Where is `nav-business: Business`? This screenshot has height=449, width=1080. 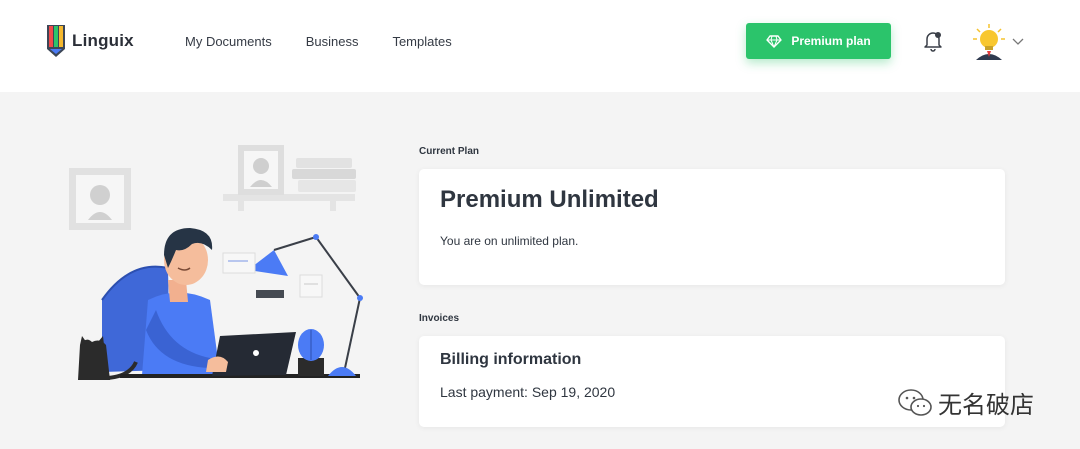 nav-business: Business is located at coordinates (332, 41).